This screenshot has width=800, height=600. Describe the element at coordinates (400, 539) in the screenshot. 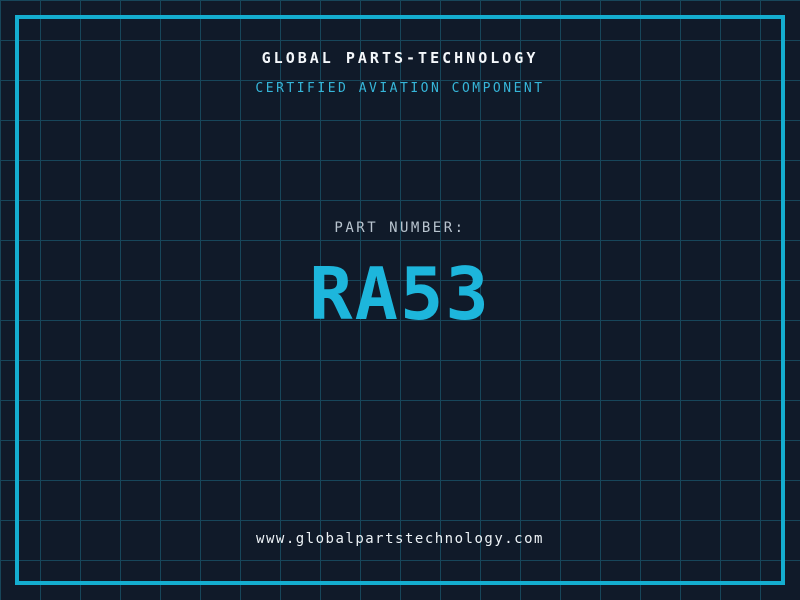

I see `website-url: www.globalpartstechnology.com` at that location.